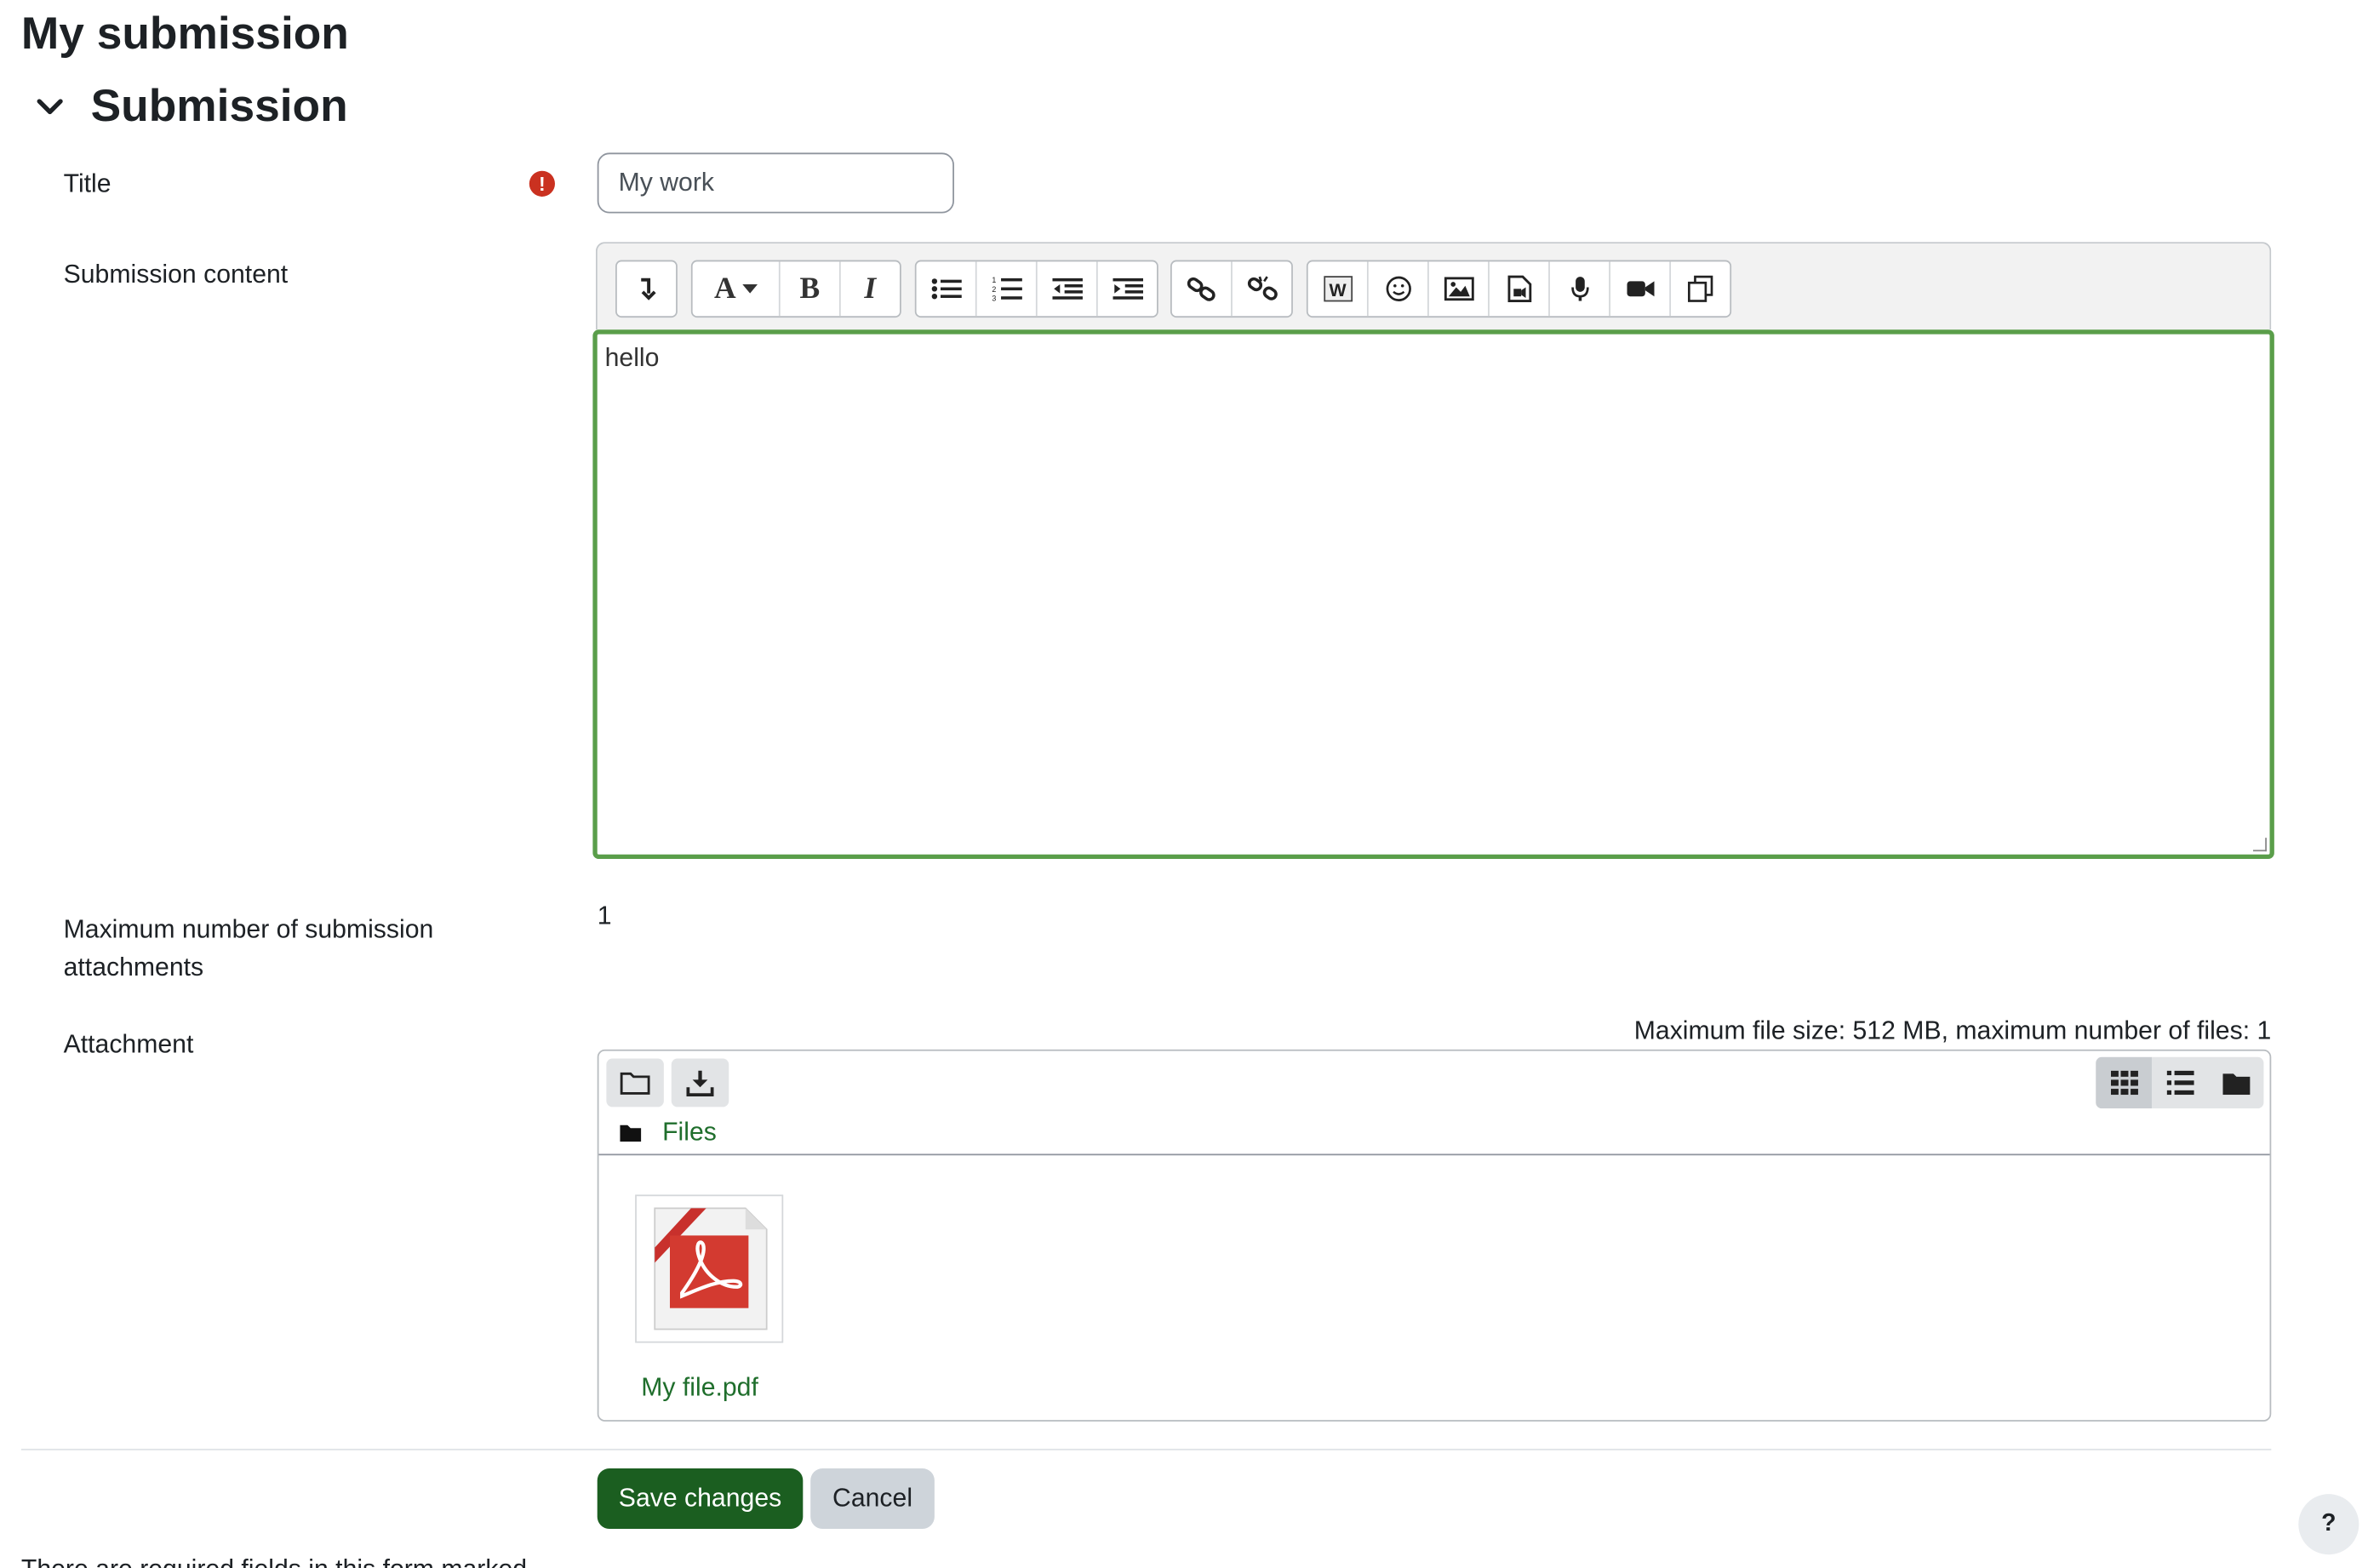  I want to click on toolbar-group-collapse, so click(646, 289).